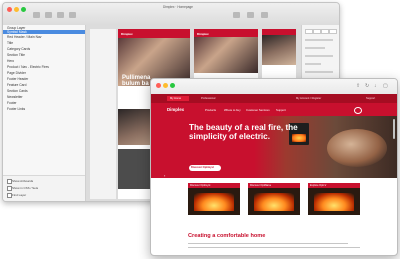  Describe the element at coordinates (36, 15) in the screenshot. I see `insert-icon` at that location.